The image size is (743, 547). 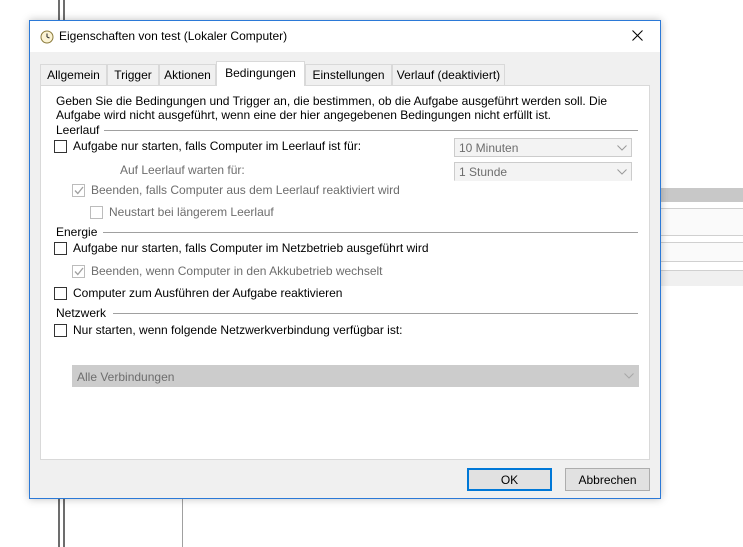 What do you see at coordinates (78, 271) in the screenshot?
I see `stop-on-battery-checkbox` at bounding box center [78, 271].